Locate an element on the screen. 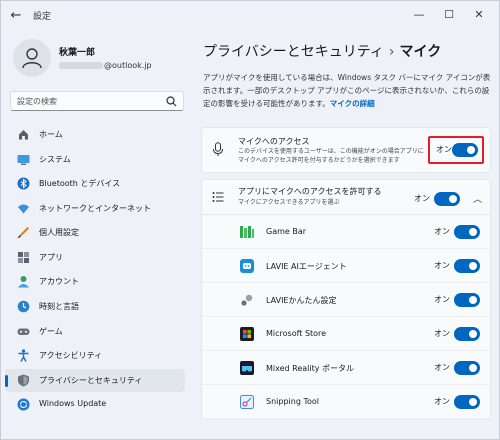  window-title: 設定 is located at coordinates (42, 17).